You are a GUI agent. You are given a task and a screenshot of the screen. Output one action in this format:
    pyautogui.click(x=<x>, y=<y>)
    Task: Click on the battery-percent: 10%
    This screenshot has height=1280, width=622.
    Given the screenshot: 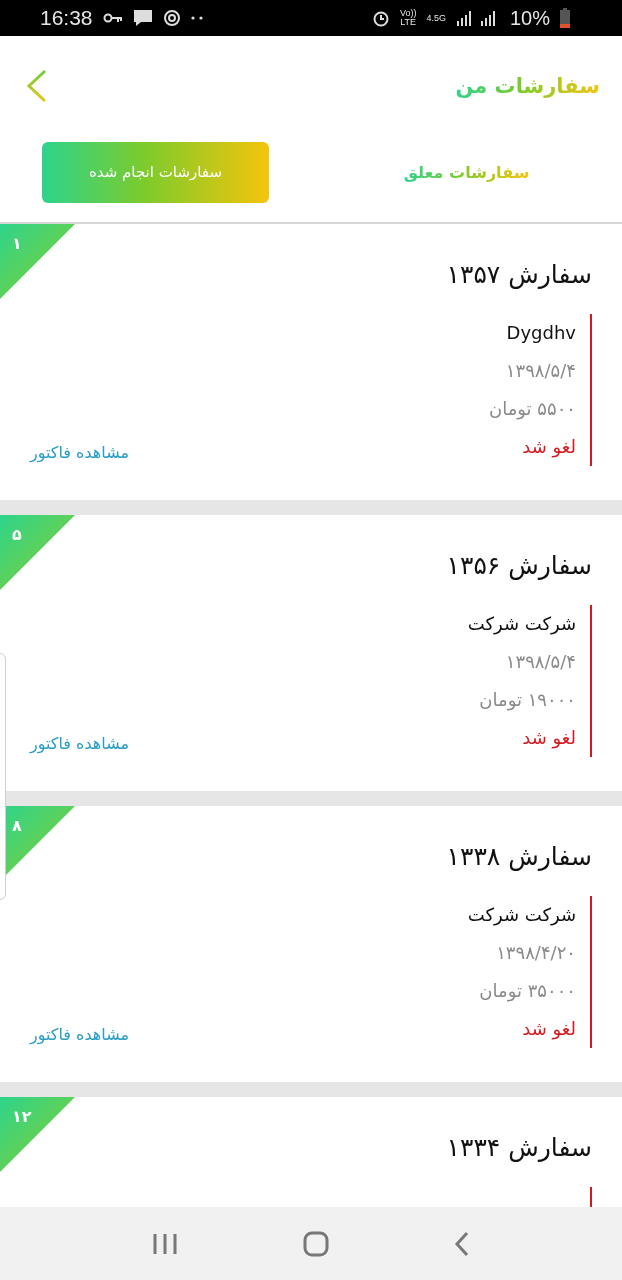 What is the action you would take?
    pyautogui.click(x=529, y=18)
    